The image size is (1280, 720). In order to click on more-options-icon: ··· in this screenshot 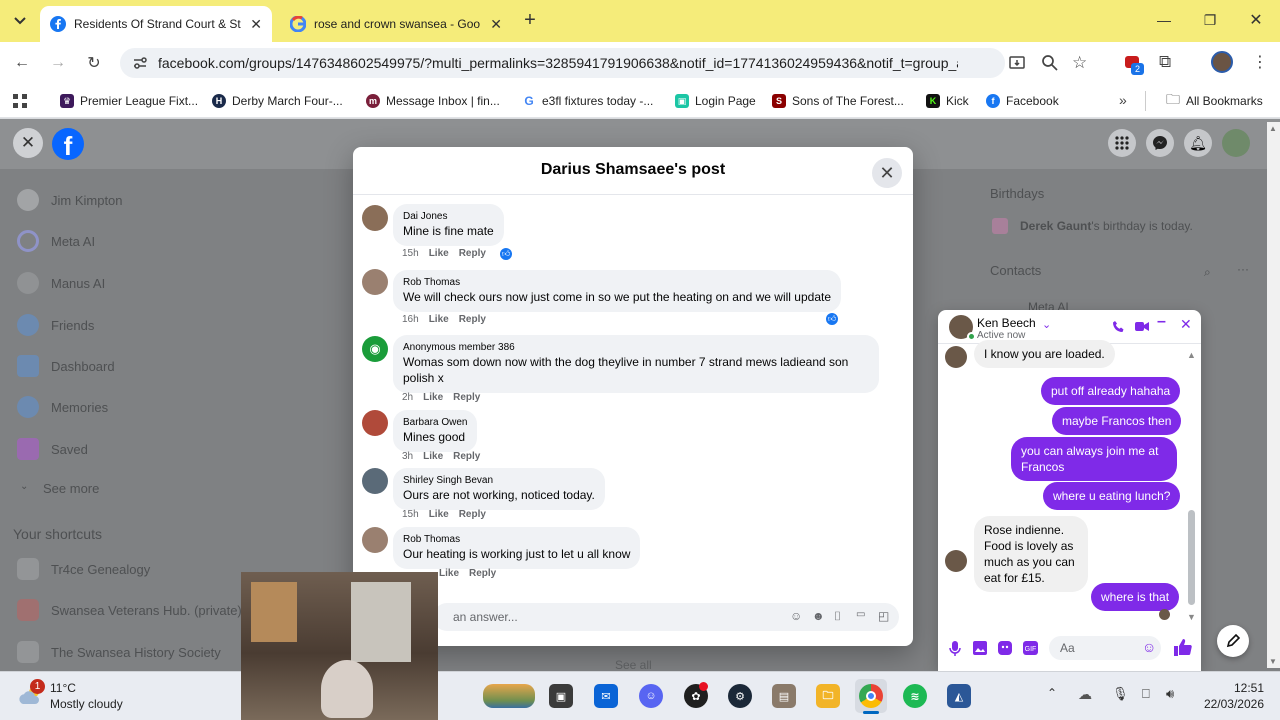, I will do `click(1243, 269)`.